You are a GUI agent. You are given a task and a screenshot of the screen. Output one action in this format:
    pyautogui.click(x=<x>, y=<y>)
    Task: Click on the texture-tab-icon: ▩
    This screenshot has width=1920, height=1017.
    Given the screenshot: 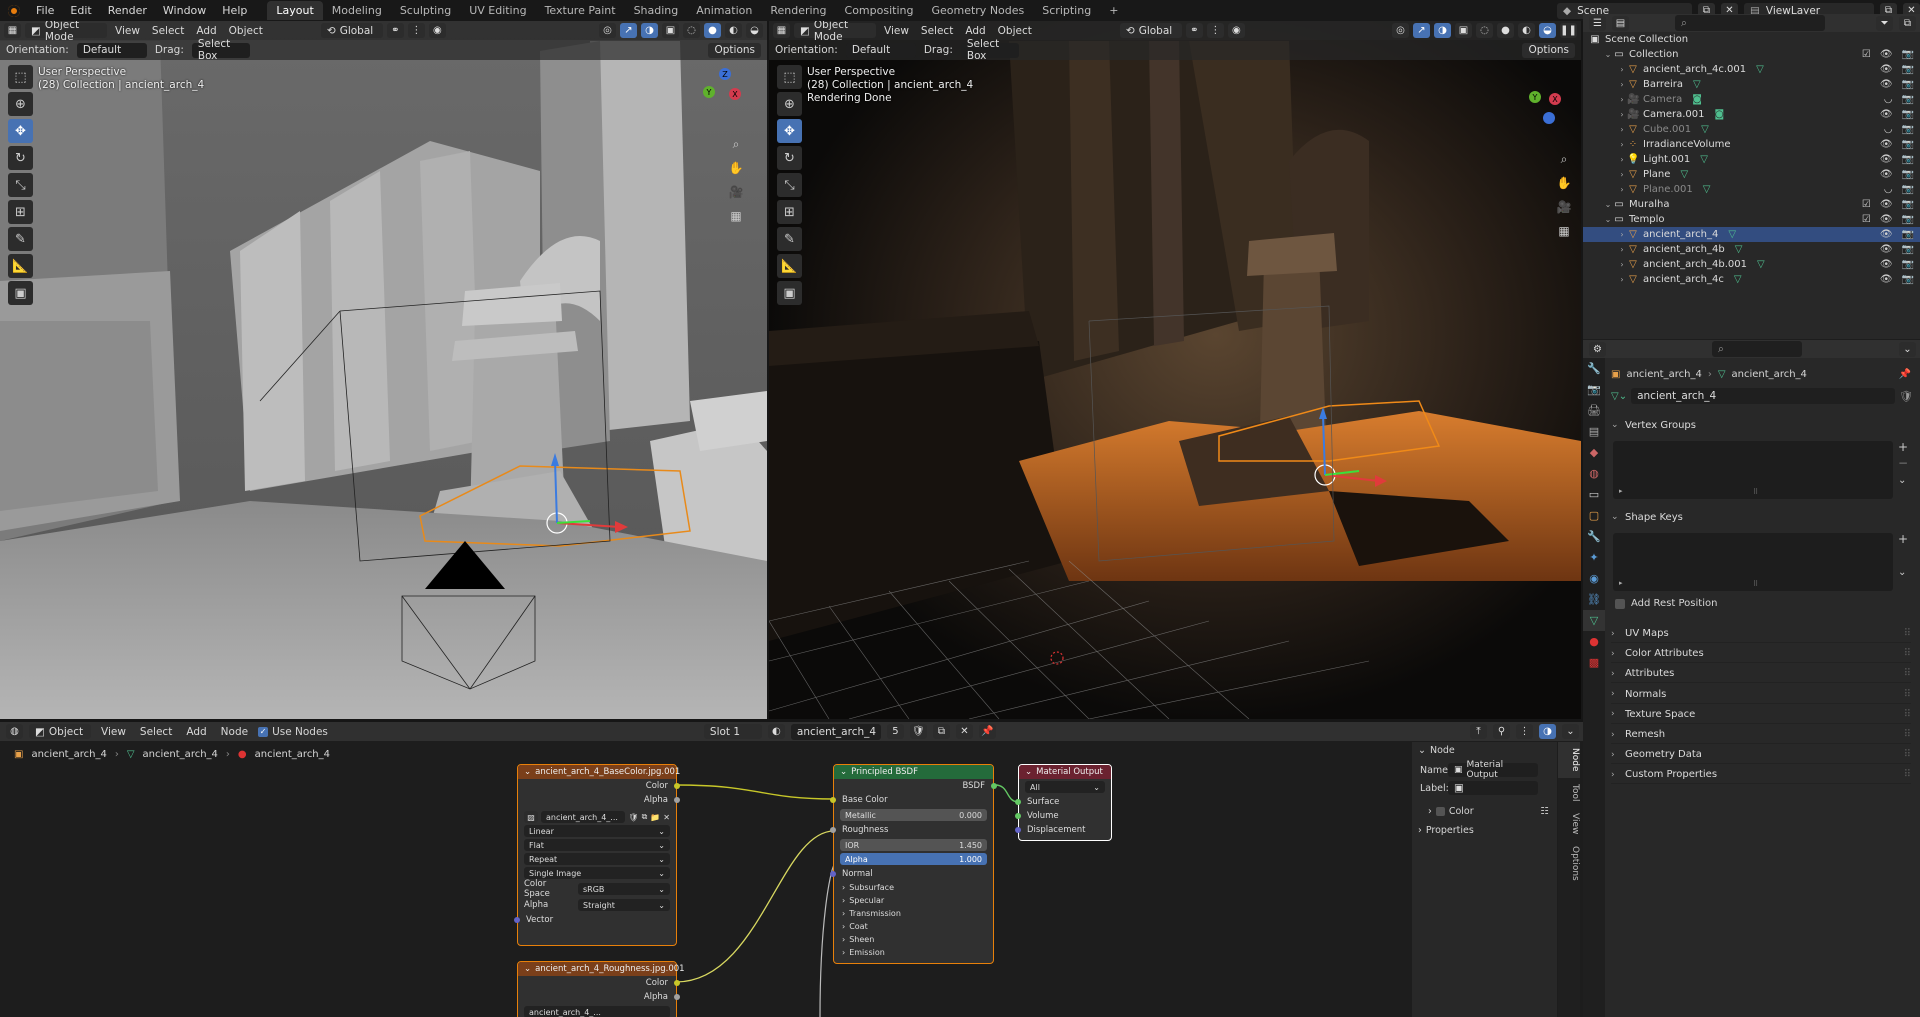 What is the action you would take?
    pyautogui.click(x=1594, y=662)
    